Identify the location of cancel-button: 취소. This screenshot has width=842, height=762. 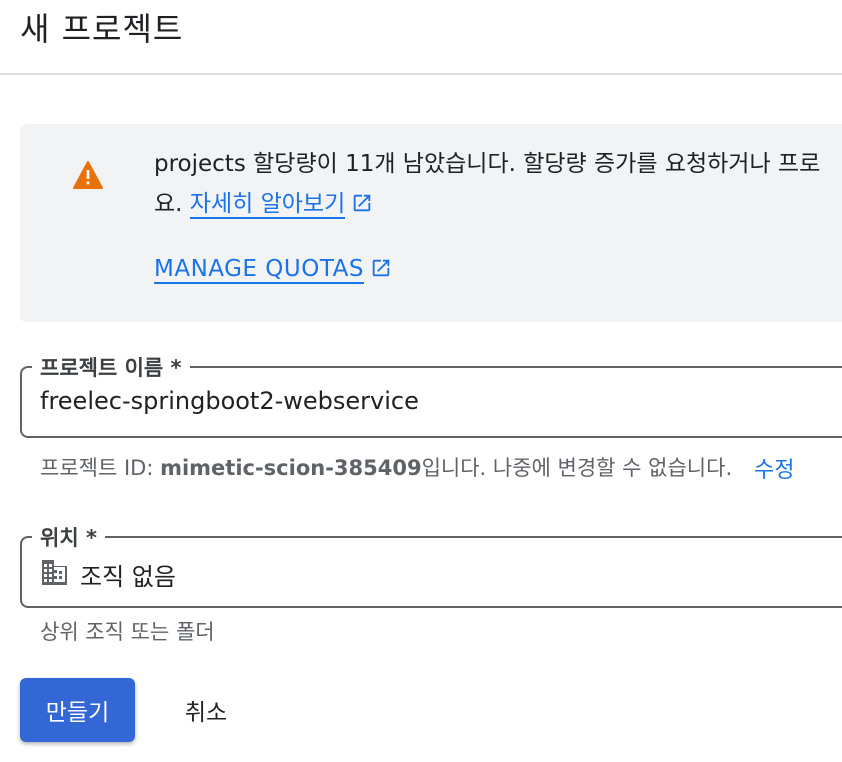
(206, 710).